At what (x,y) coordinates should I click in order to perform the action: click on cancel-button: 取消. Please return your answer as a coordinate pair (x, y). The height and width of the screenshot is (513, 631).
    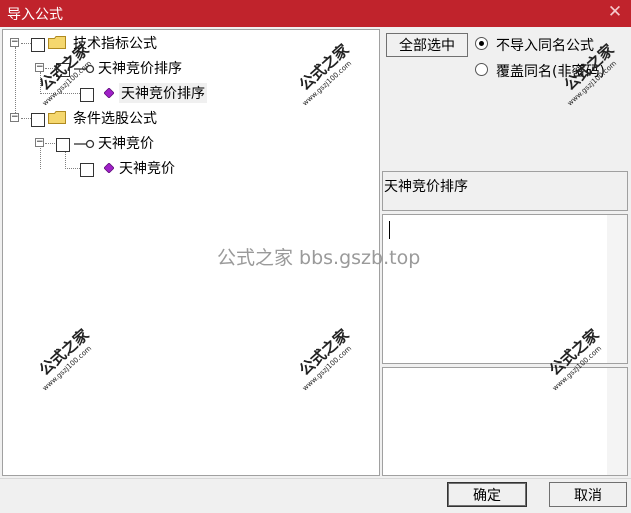
    Looking at the image, I should click on (588, 494).